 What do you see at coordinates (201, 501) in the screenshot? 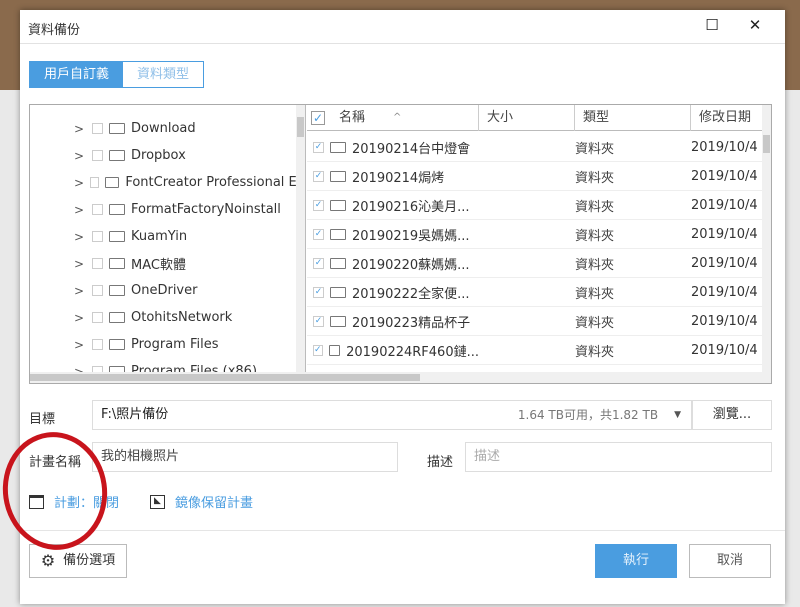
I see `image-retention-link: ◣ 鏡像保留計畫` at bounding box center [201, 501].